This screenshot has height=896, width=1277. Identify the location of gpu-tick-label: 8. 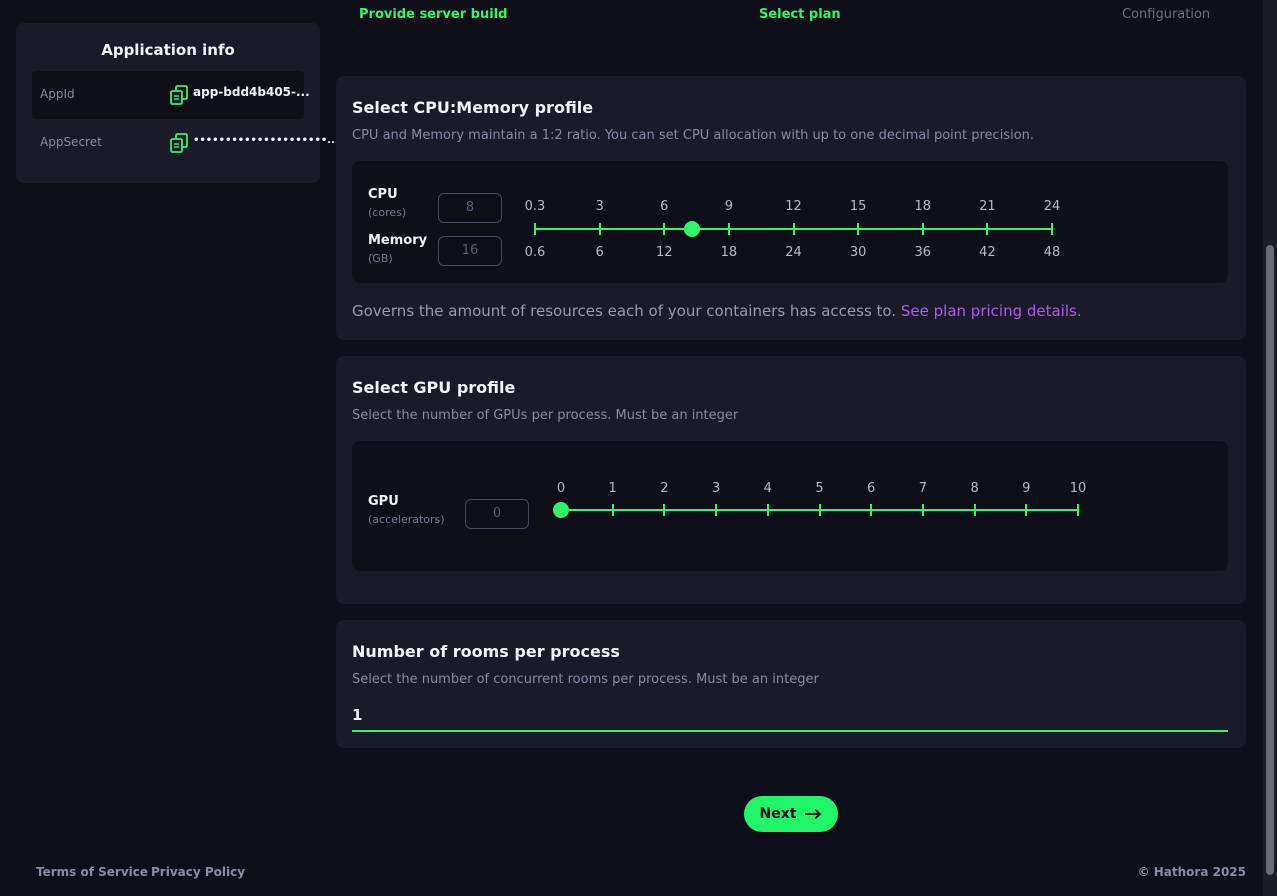
(974, 488).